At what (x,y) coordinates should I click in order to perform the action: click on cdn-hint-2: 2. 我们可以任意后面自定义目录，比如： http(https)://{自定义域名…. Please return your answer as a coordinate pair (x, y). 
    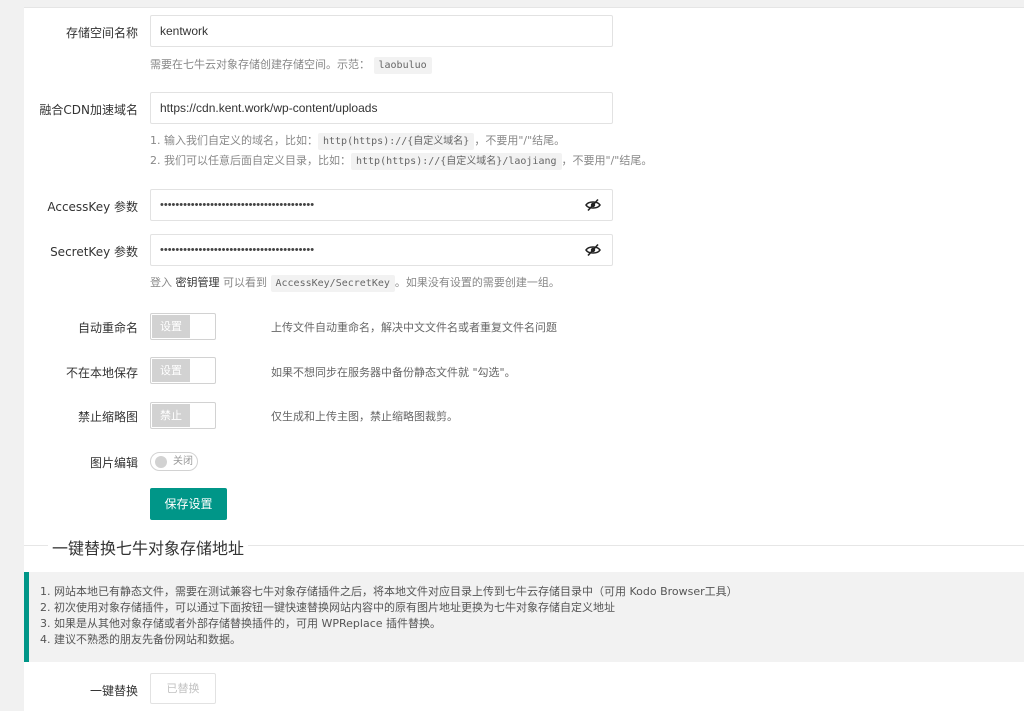
    Looking at the image, I should click on (401, 161).